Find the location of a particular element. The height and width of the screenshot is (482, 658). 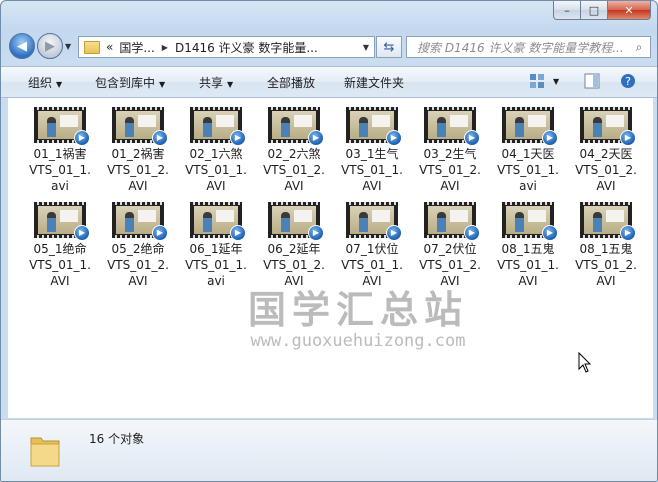

file-item: ▶ 07_1伏位 VTS_01_1. AVI is located at coordinates (372, 245).